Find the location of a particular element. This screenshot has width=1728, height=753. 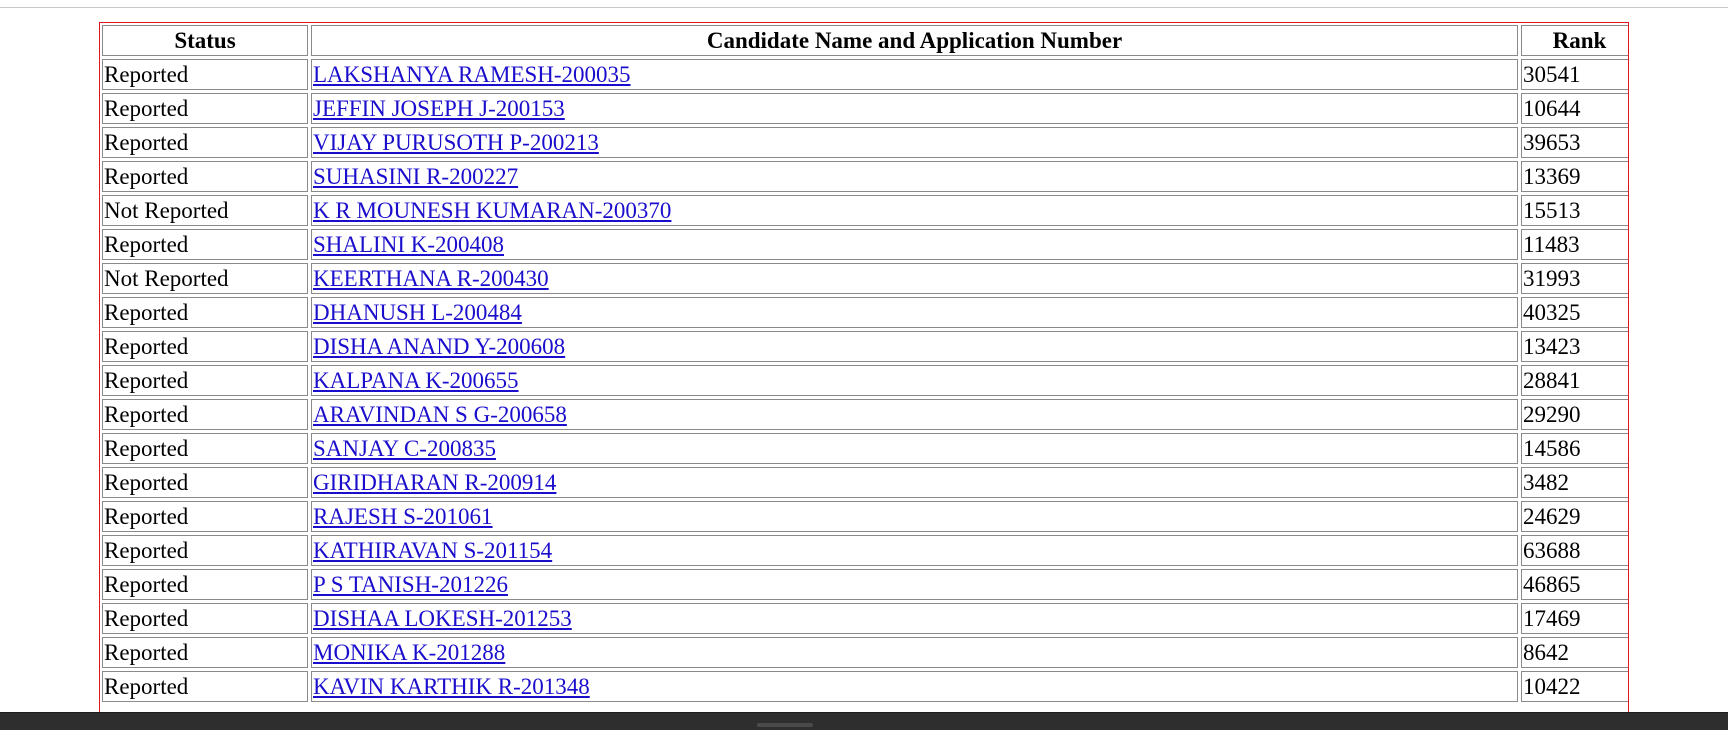

candidate-link: KAVIN KARTHIK R-201348 is located at coordinates (451, 686).